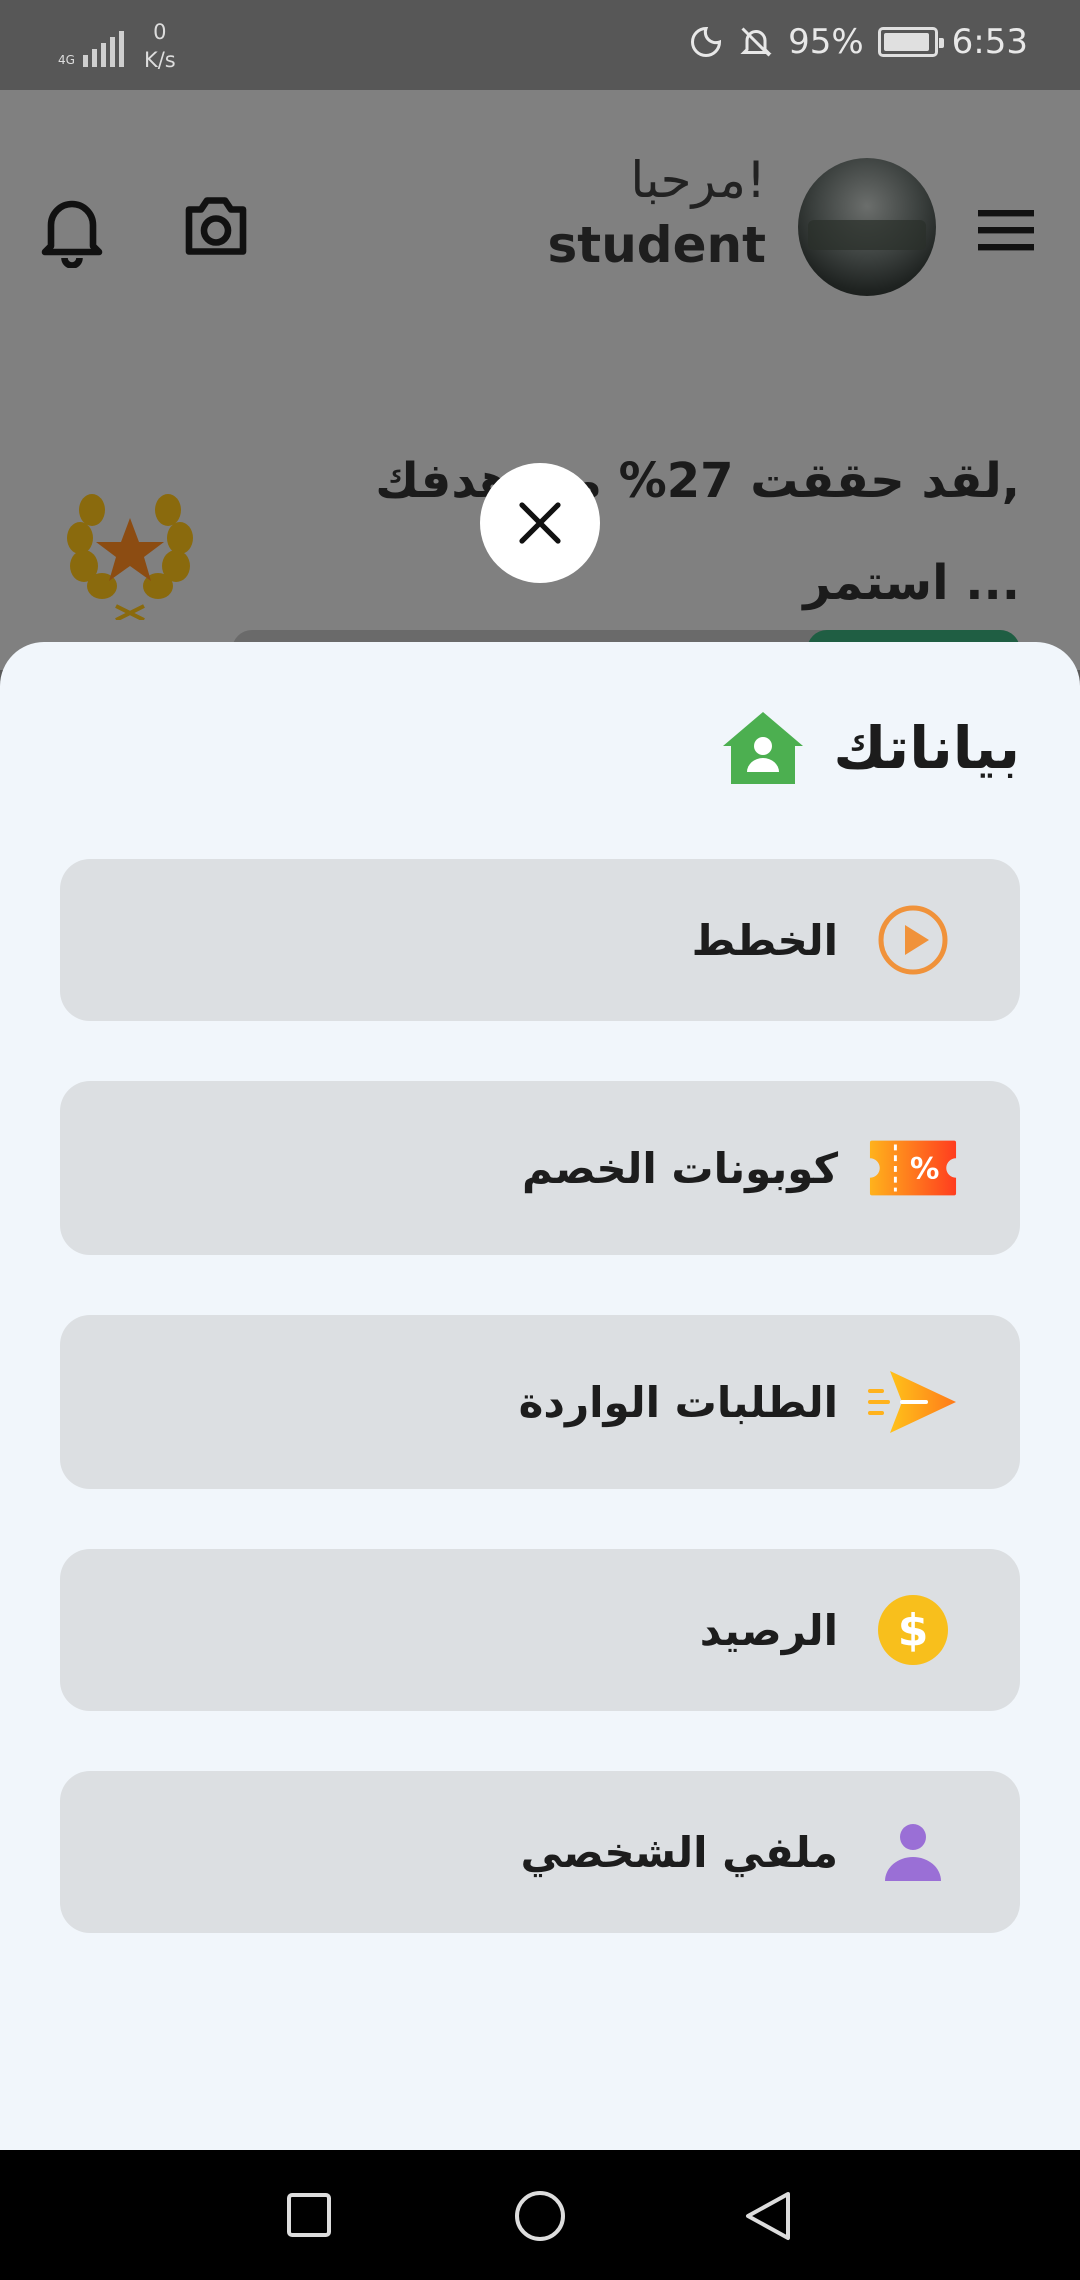  Describe the element at coordinates (656, 245) in the screenshot. I see `username: student` at that location.